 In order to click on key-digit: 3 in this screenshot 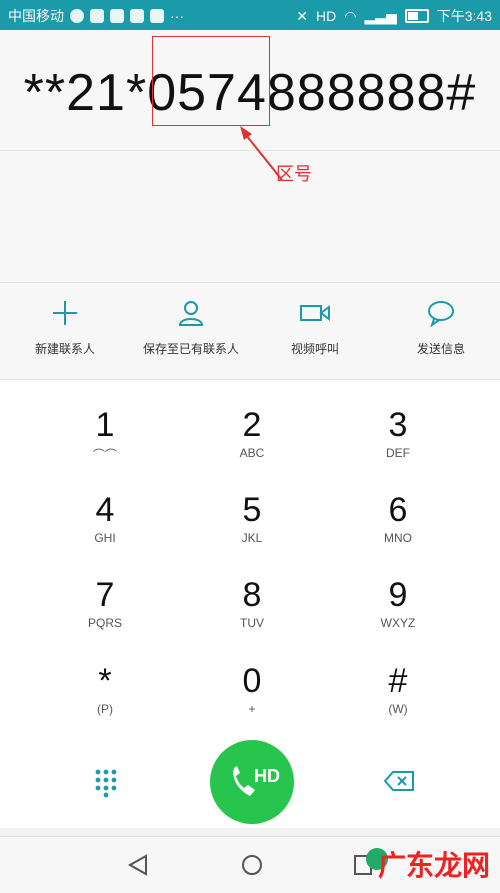, I will do `click(398, 425)`.